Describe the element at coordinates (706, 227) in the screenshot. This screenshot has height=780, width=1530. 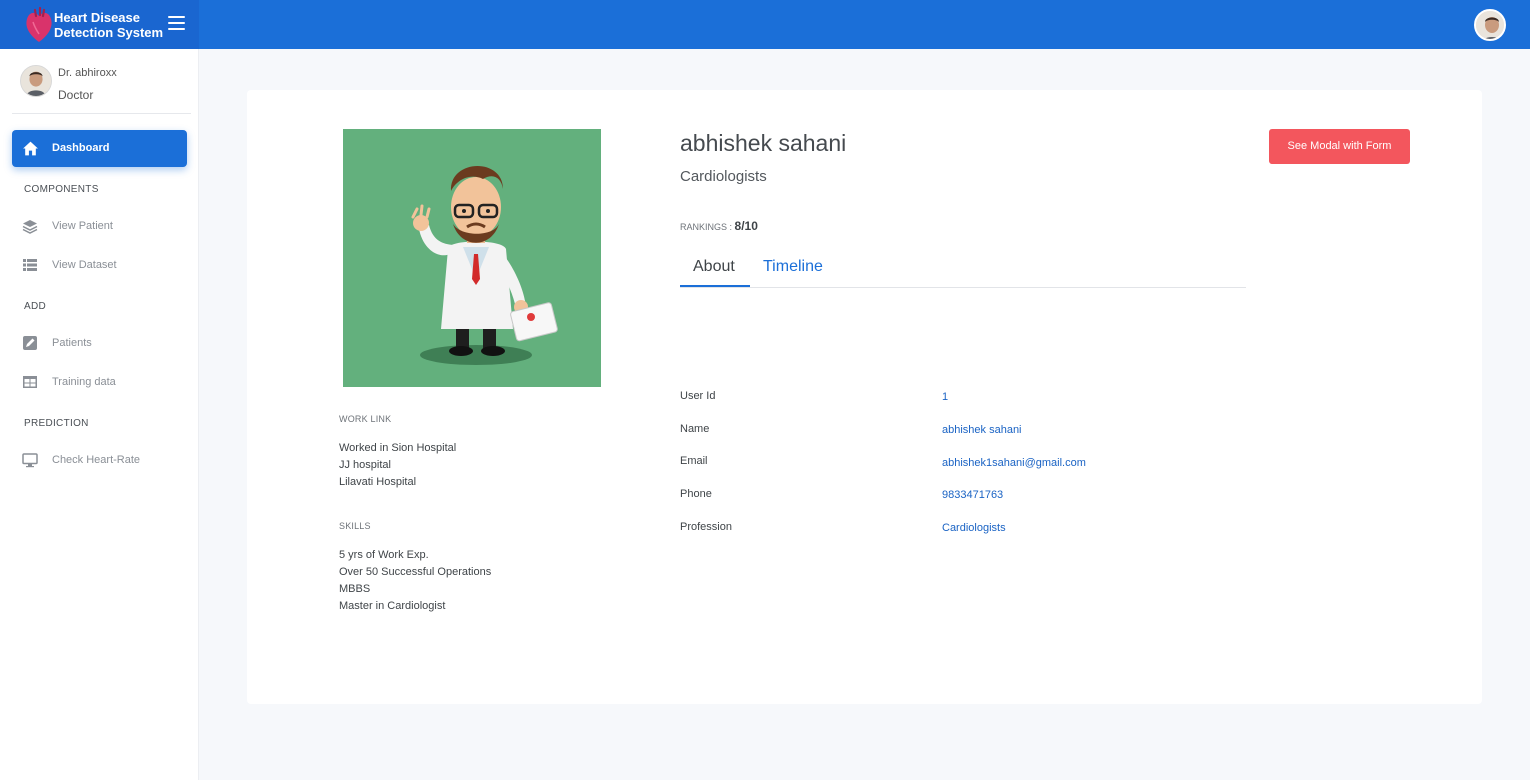
I see `ranking-label: RANKINGS :` at that location.